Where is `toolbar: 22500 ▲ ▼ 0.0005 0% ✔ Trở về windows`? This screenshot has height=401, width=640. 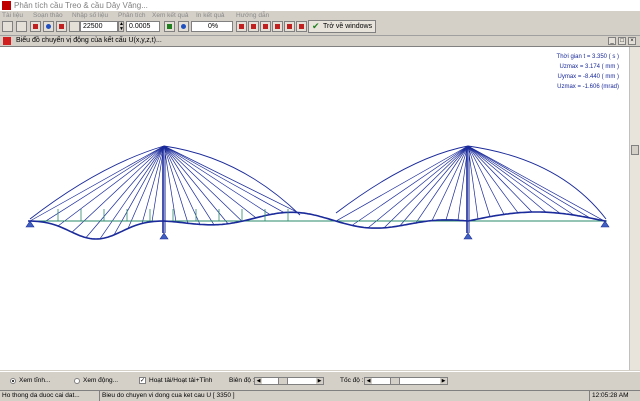 toolbar: 22500 ▲ ▼ 0.0005 0% ✔ Trở về windows is located at coordinates (320, 28).